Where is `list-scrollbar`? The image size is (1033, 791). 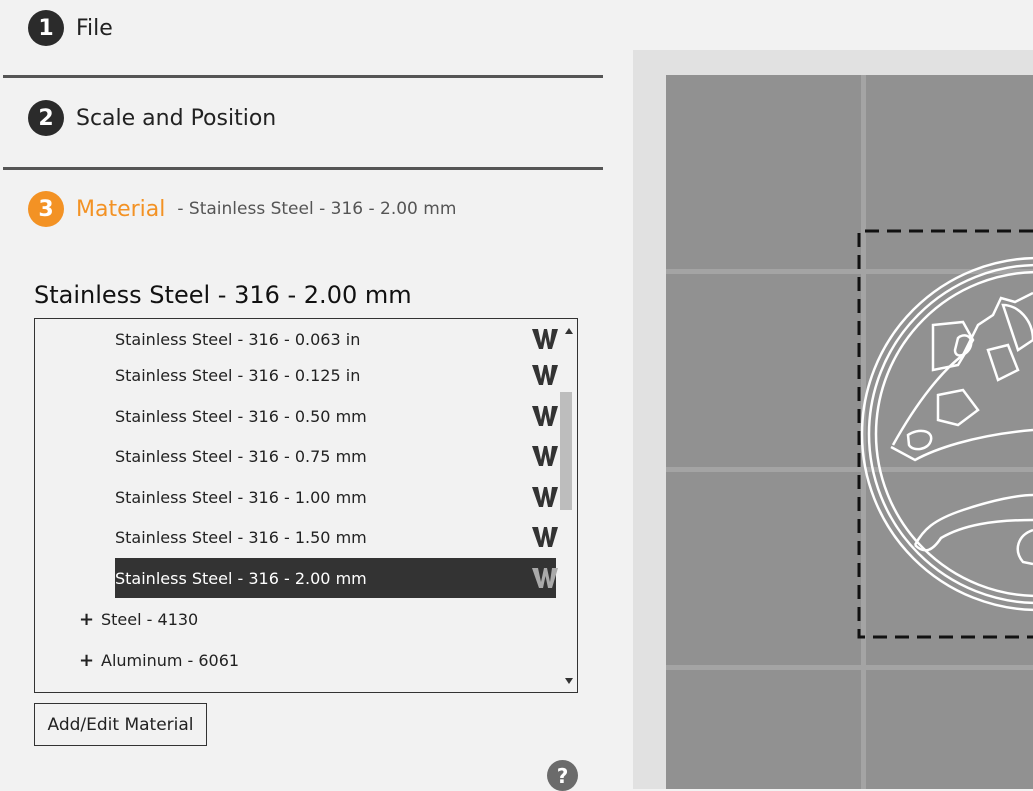 list-scrollbar is located at coordinates (567, 505).